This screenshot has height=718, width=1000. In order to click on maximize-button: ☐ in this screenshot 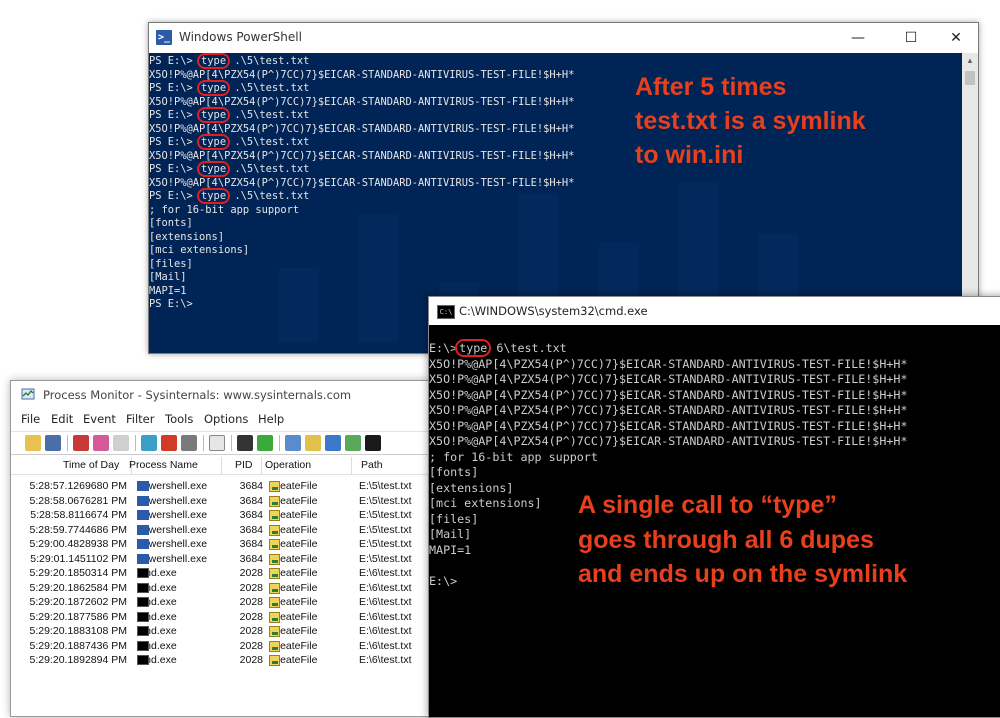, I will do `click(911, 38)`.